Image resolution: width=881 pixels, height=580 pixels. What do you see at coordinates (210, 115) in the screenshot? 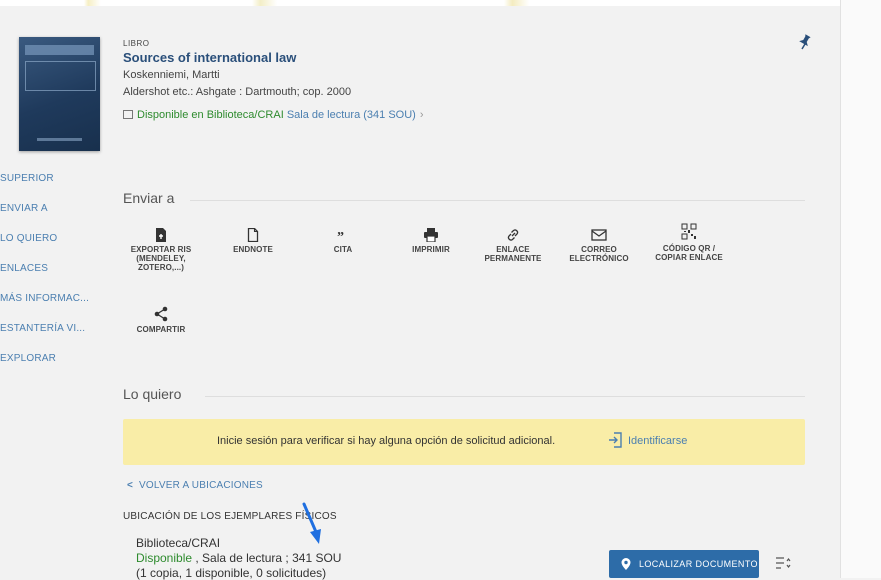
I see `availability-status: Disponible en Biblioteca/CRAI` at bounding box center [210, 115].